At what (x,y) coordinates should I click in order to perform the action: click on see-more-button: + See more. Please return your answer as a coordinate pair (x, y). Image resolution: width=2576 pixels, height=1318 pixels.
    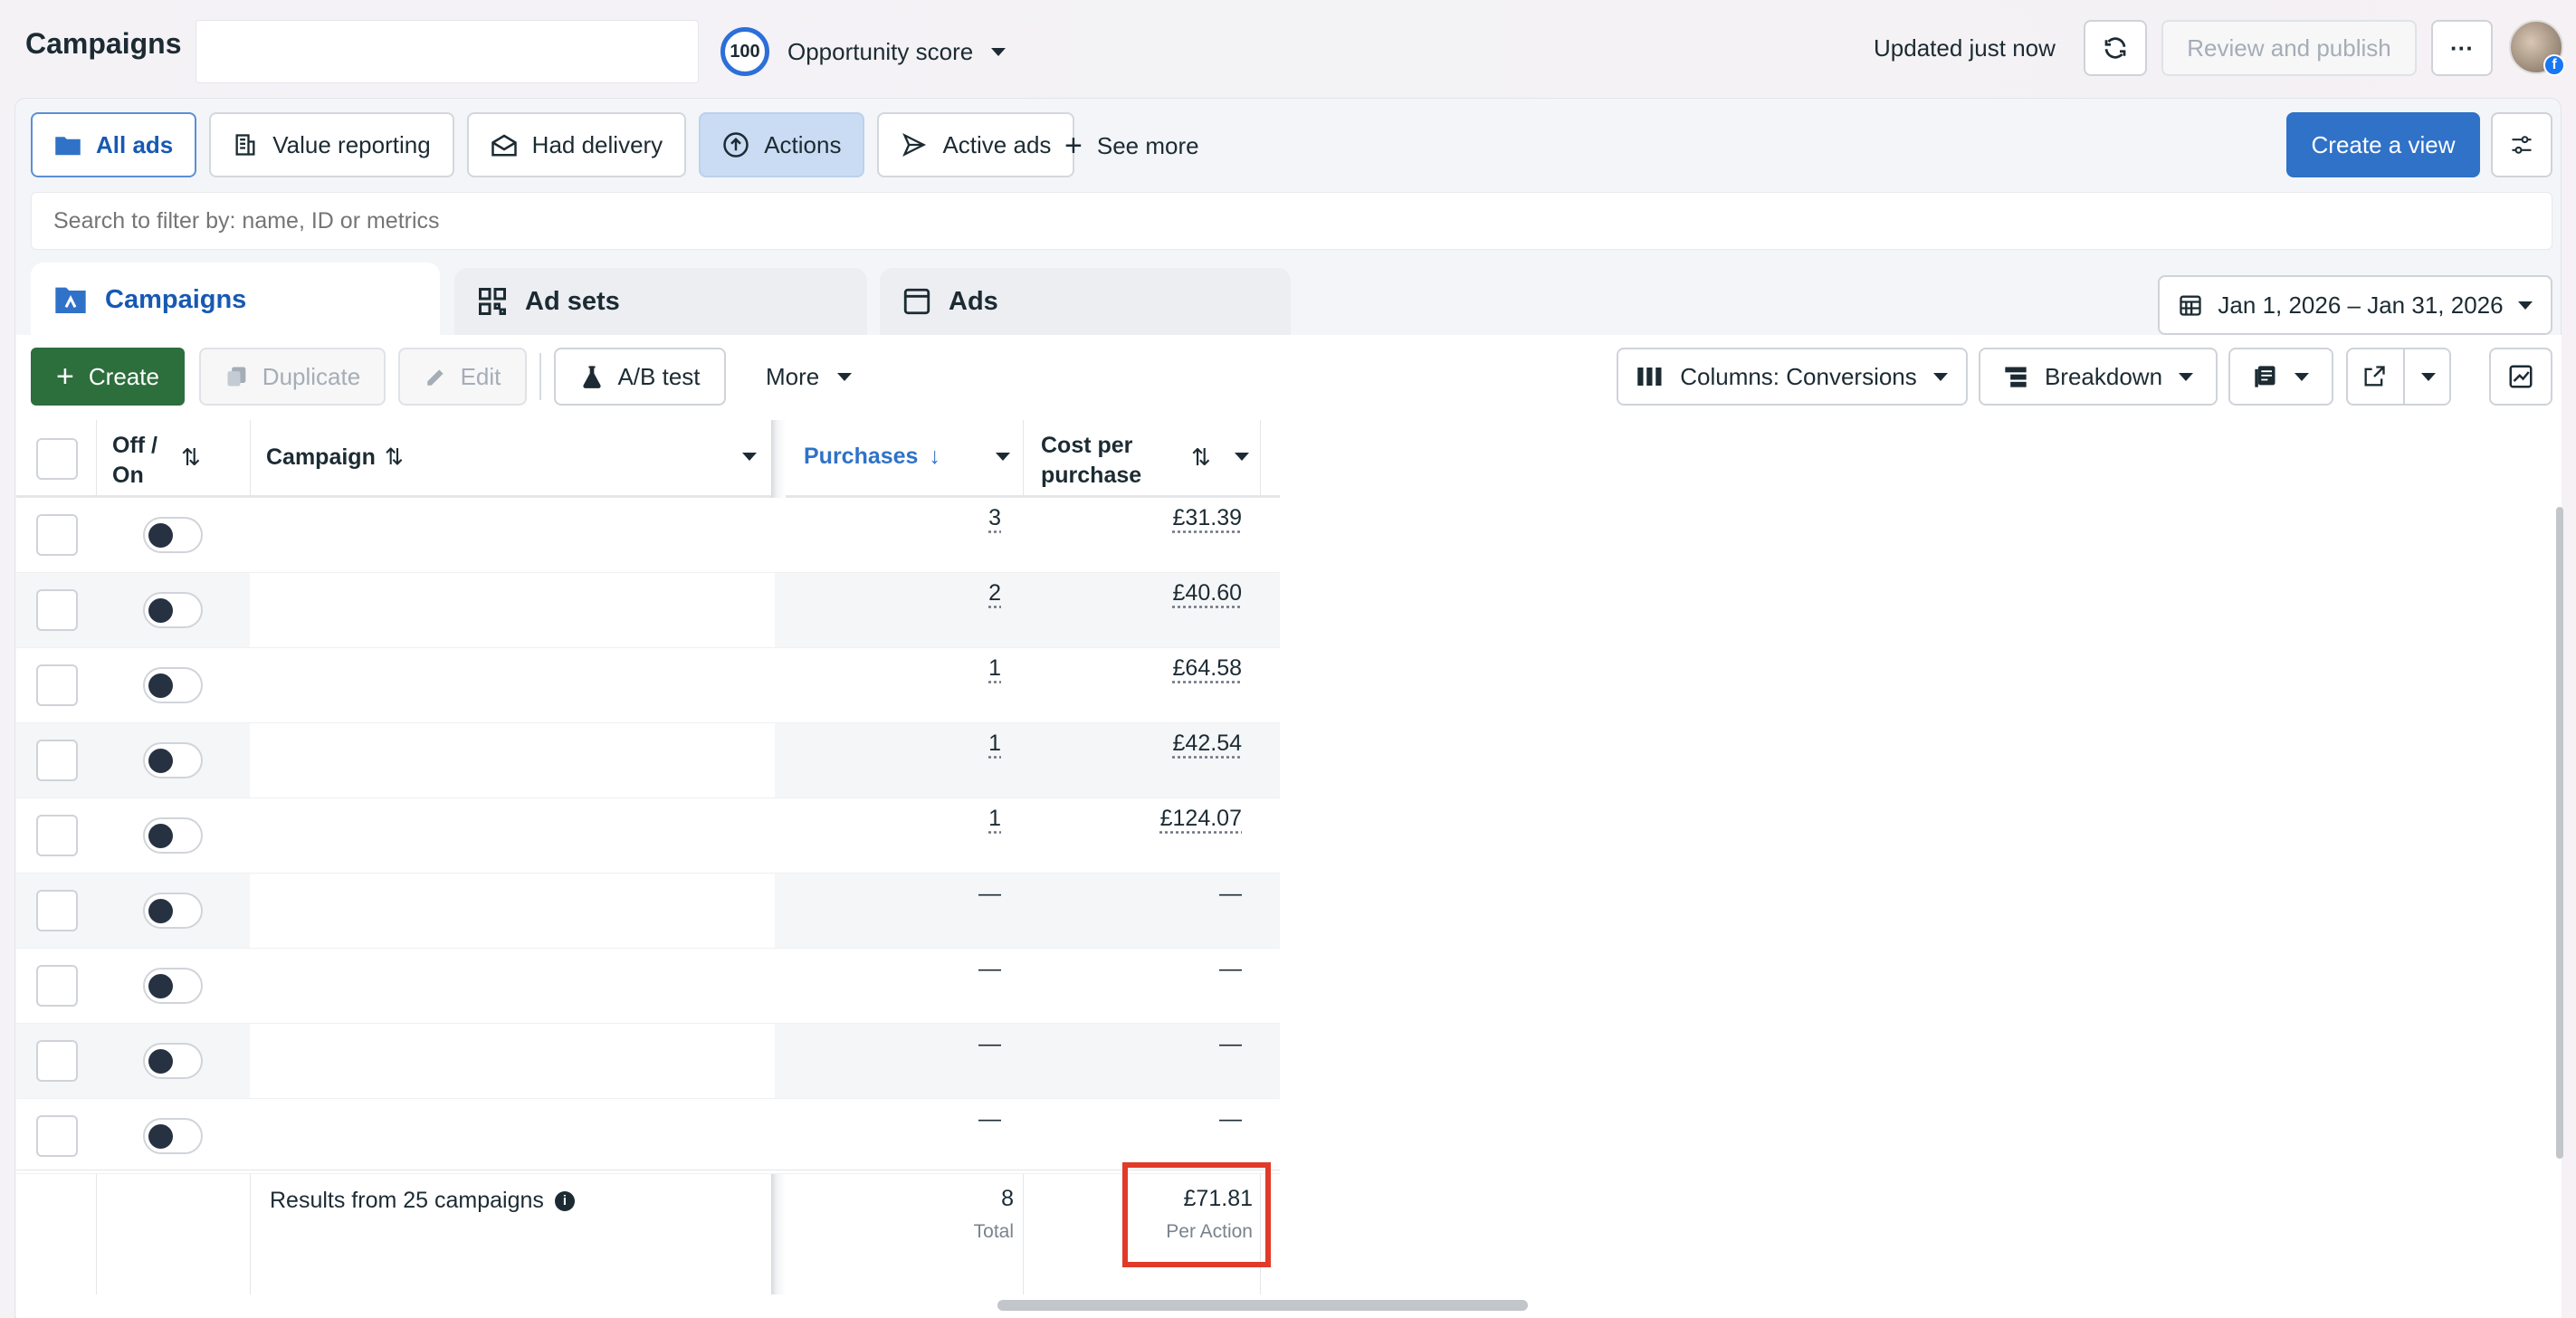
    Looking at the image, I should click on (1131, 145).